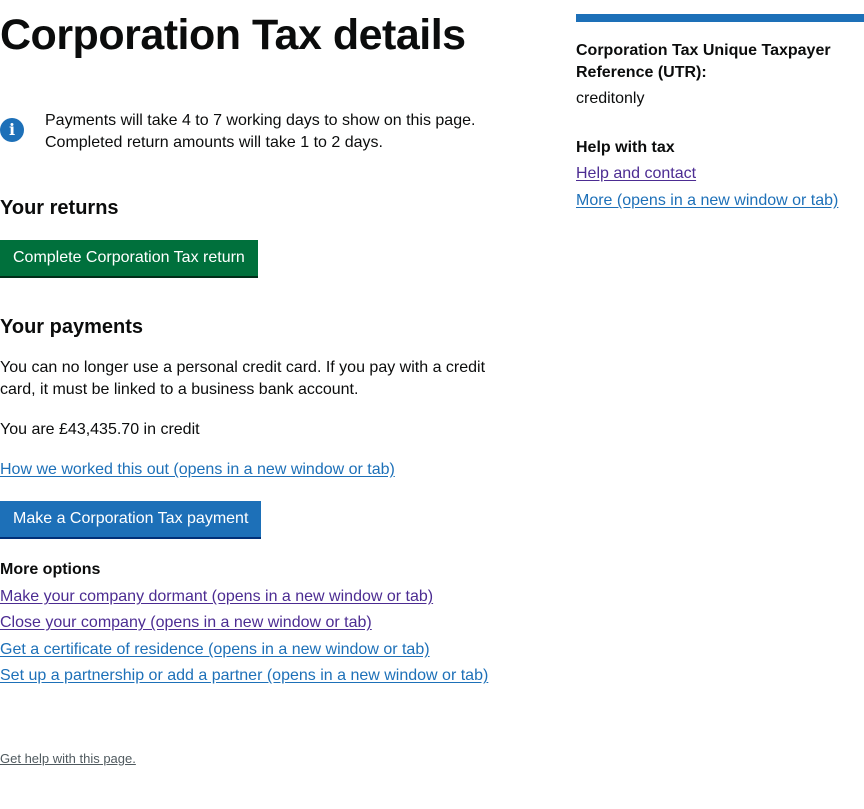 This screenshot has width=864, height=809. What do you see at coordinates (12, 130) in the screenshot?
I see `info-icon: i` at bounding box center [12, 130].